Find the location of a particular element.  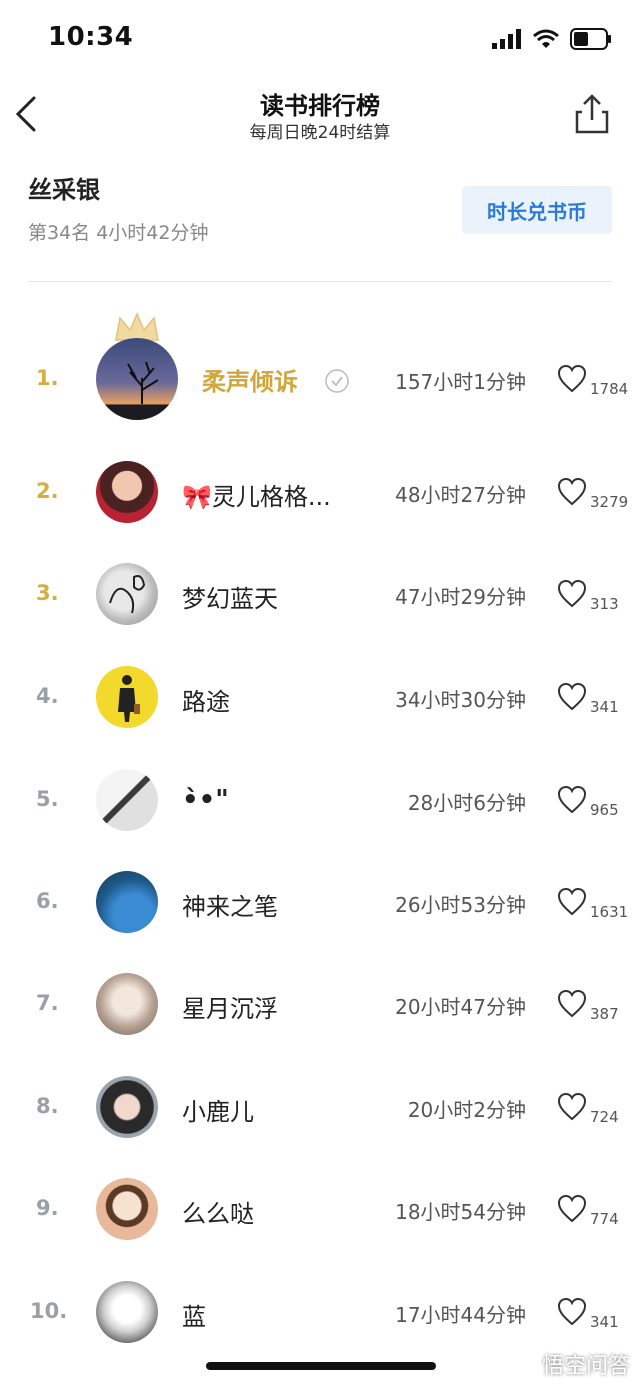

divider is located at coordinates (320, 281).